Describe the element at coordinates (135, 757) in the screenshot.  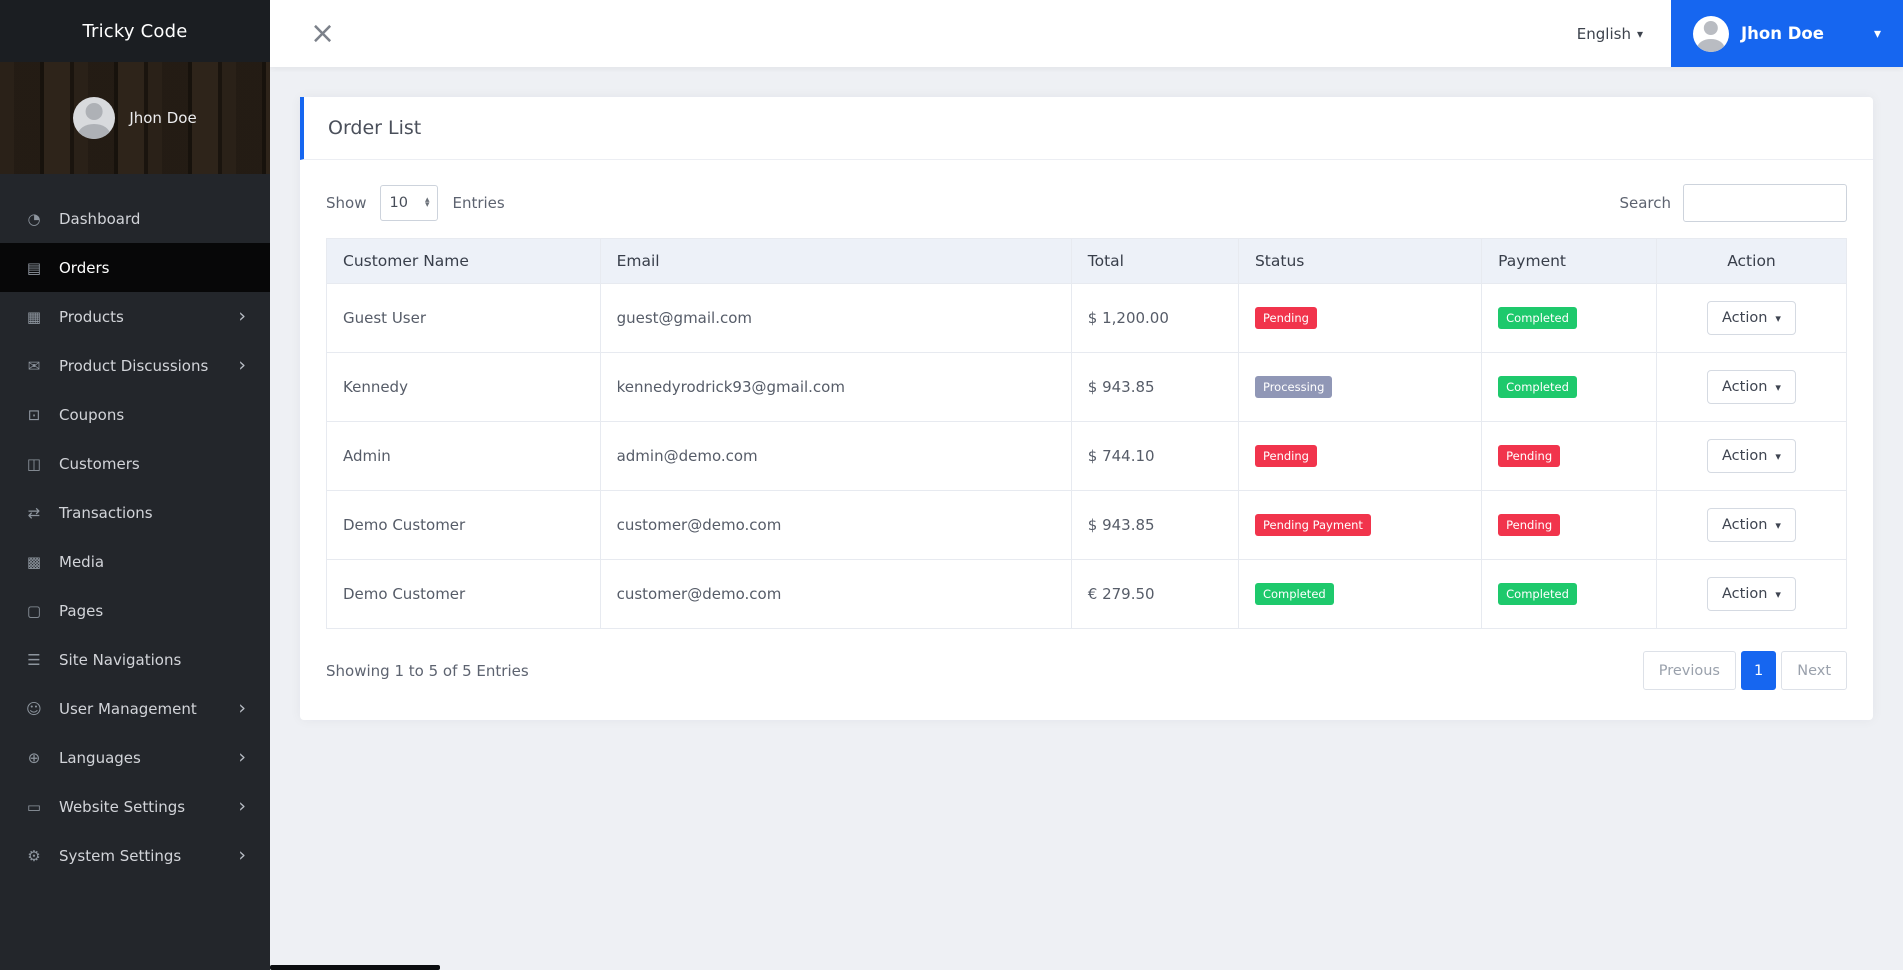
I see `sidebar-item-languages: ⊕ Languages ›` at that location.